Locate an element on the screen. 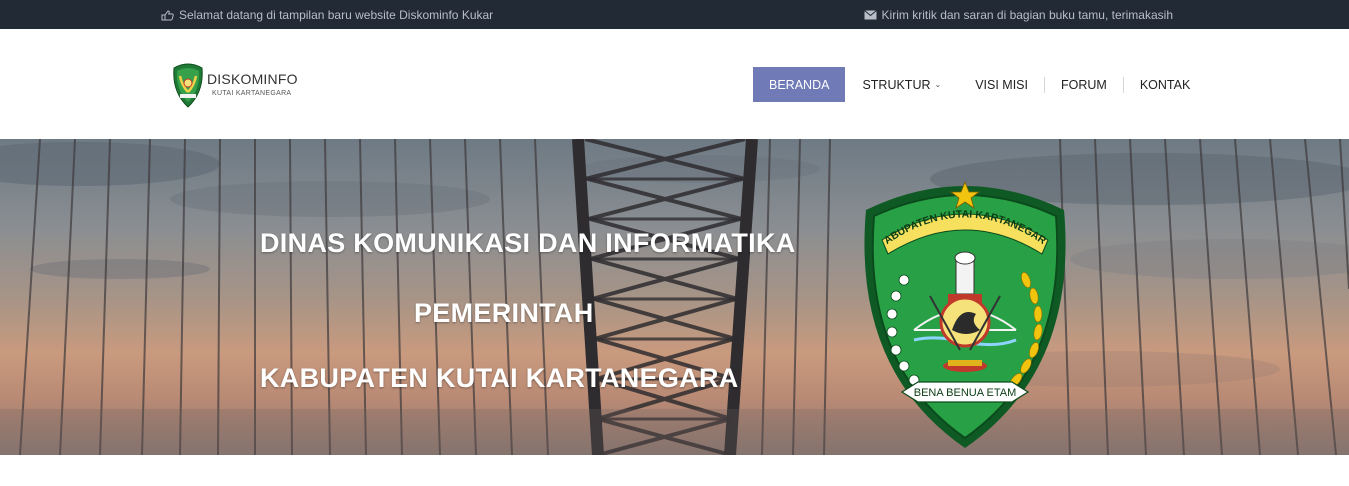  nav-forum: FORUM is located at coordinates (1084, 84).